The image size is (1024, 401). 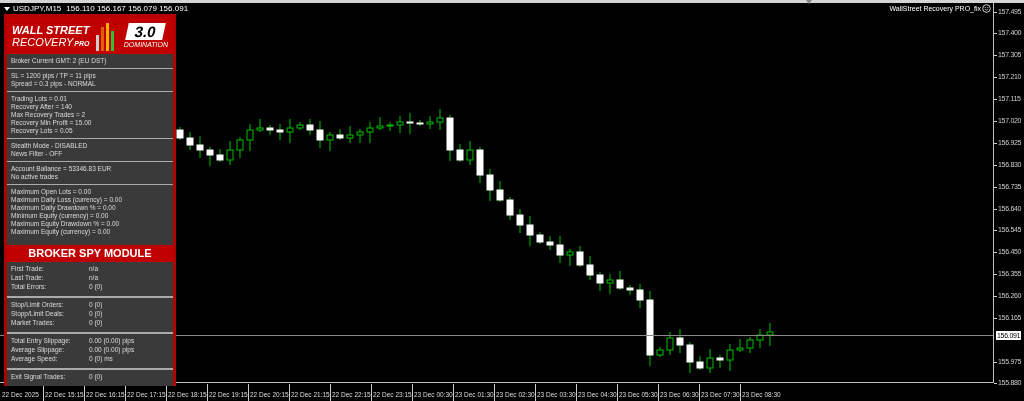 What do you see at coordinates (37, 8) in the screenshot?
I see `symbol-label: USDJPY,M15` at bounding box center [37, 8].